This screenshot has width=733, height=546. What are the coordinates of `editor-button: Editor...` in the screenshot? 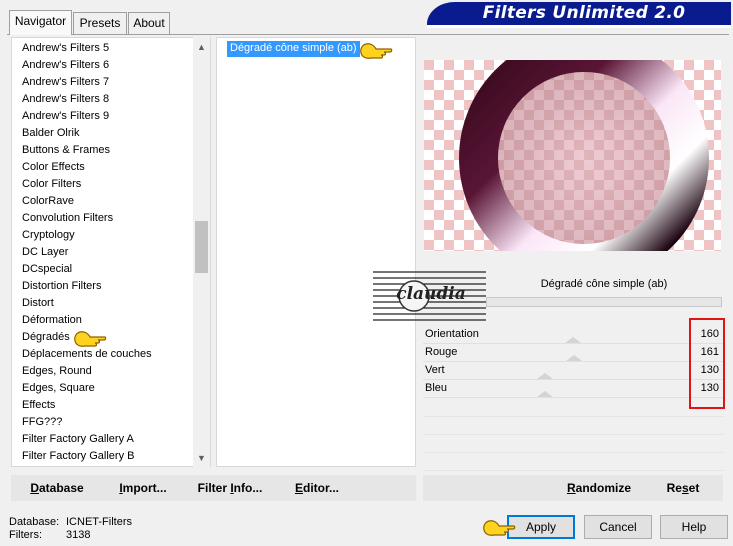 It's located at (317, 488).